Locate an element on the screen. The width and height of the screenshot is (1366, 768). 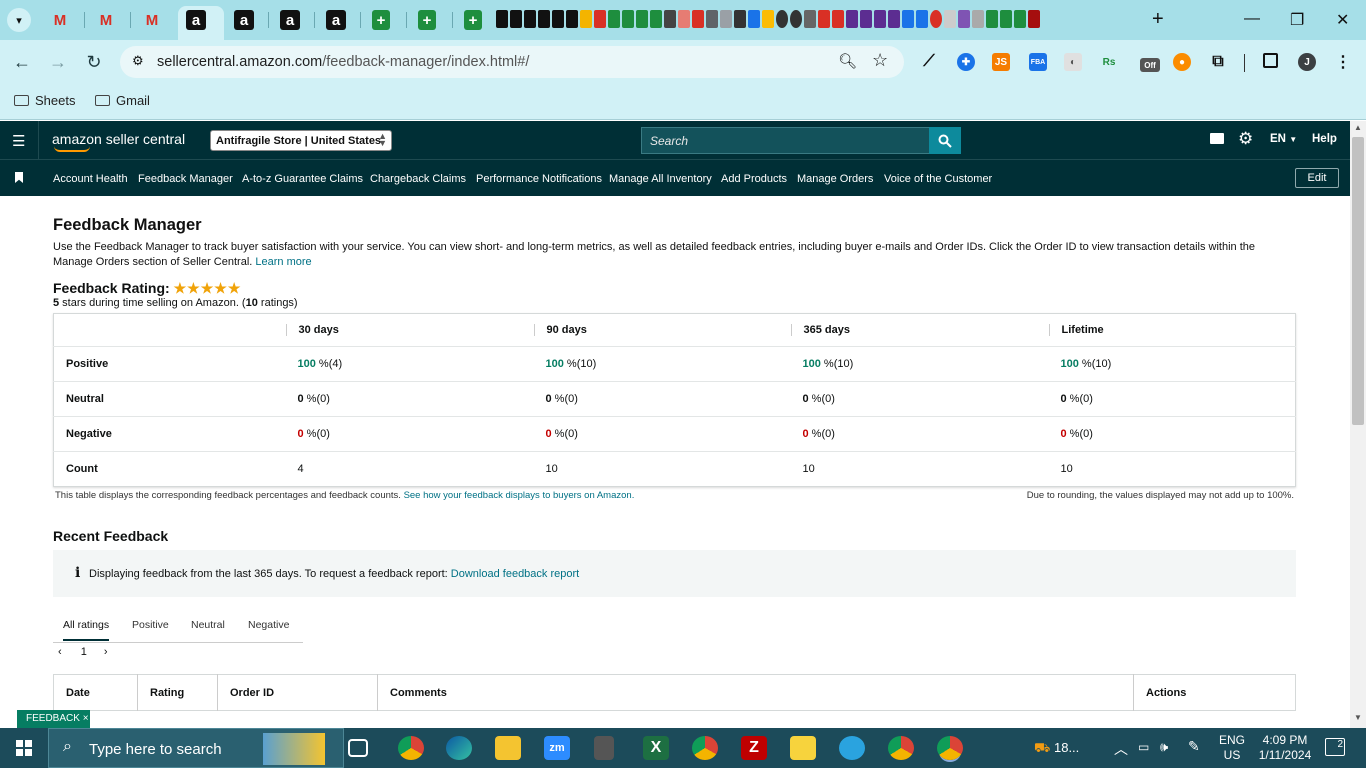
store-selector: Antifragile Store | United States ▲ ▼ is located at coordinates (301, 140).